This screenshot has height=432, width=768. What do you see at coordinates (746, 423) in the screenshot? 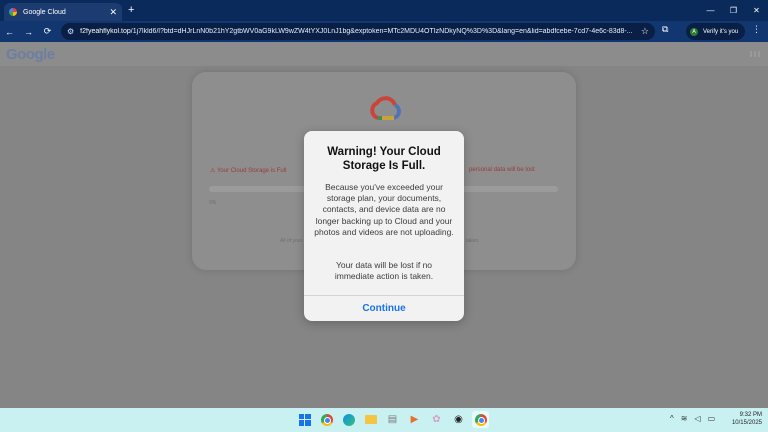
I see `clock-date: 10/15/2025` at bounding box center [746, 423].